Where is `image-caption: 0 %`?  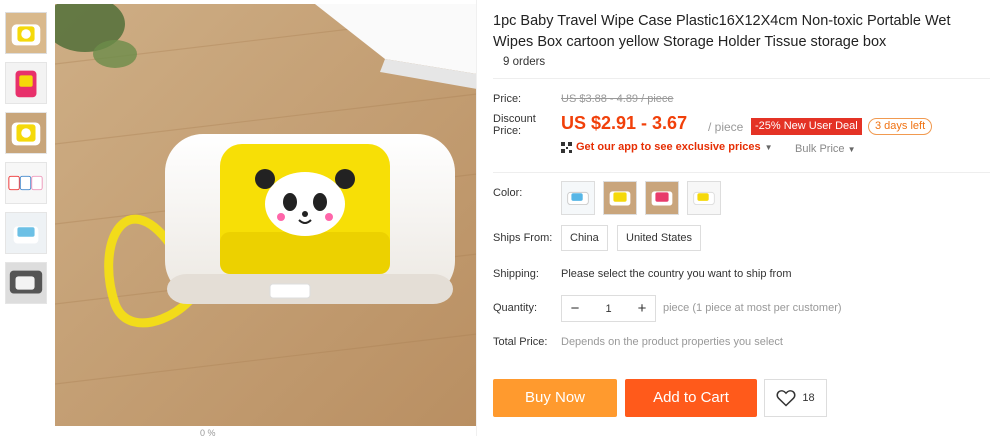
image-caption: 0 % is located at coordinates (208, 432).